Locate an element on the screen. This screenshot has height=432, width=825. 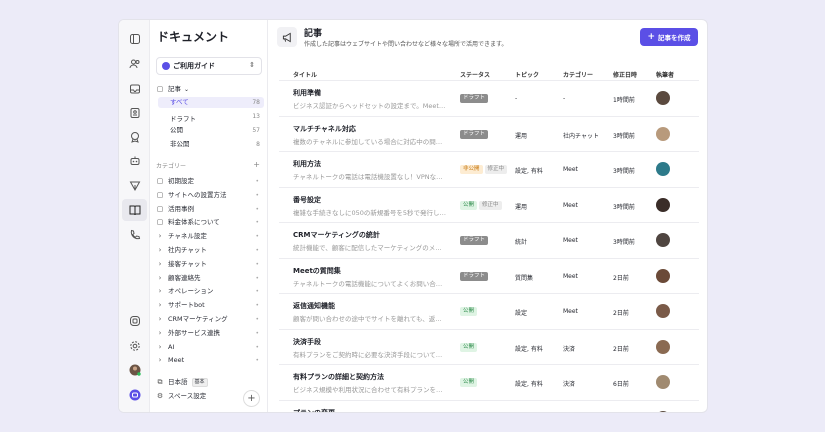
table-row: プランの変更 is located at coordinates (489, 406).